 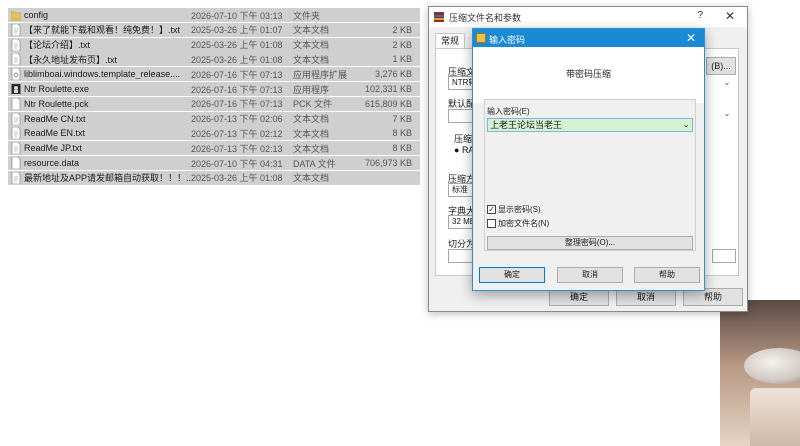 What do you see at coordinates (590, 275) in the screenshot?
I see `password-cancel-button: 取消` at bounding box center [590, 275].